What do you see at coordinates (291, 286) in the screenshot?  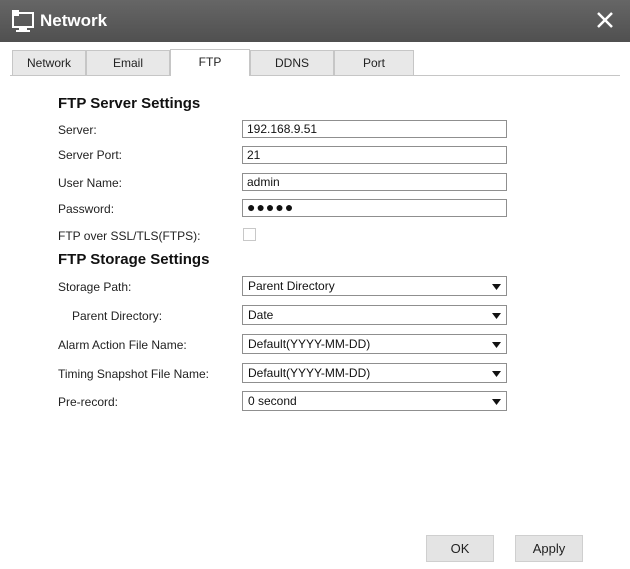 I see `storage-path-value: Parent Directory` at bounding box center [291, 286].